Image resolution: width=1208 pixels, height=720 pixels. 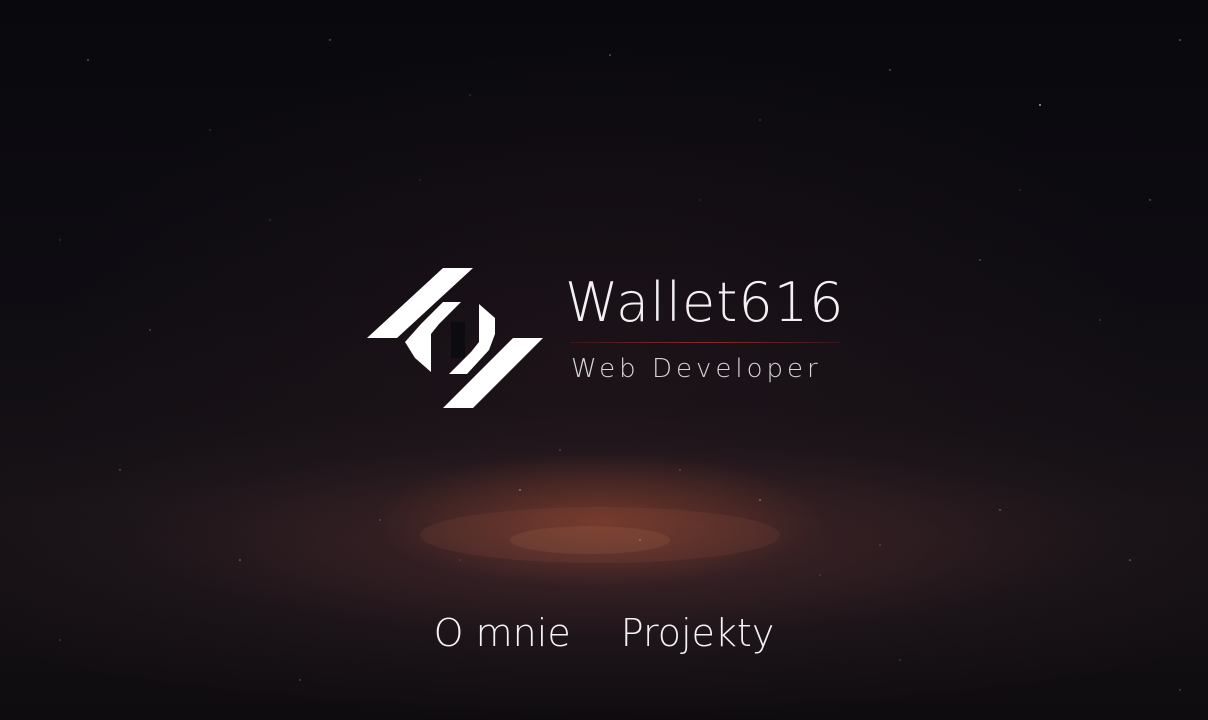 What do you see at coordinates (698, 633) in the screenshot?
I see `nav-link-projects: Projekty` at bounding box center [698, 633].